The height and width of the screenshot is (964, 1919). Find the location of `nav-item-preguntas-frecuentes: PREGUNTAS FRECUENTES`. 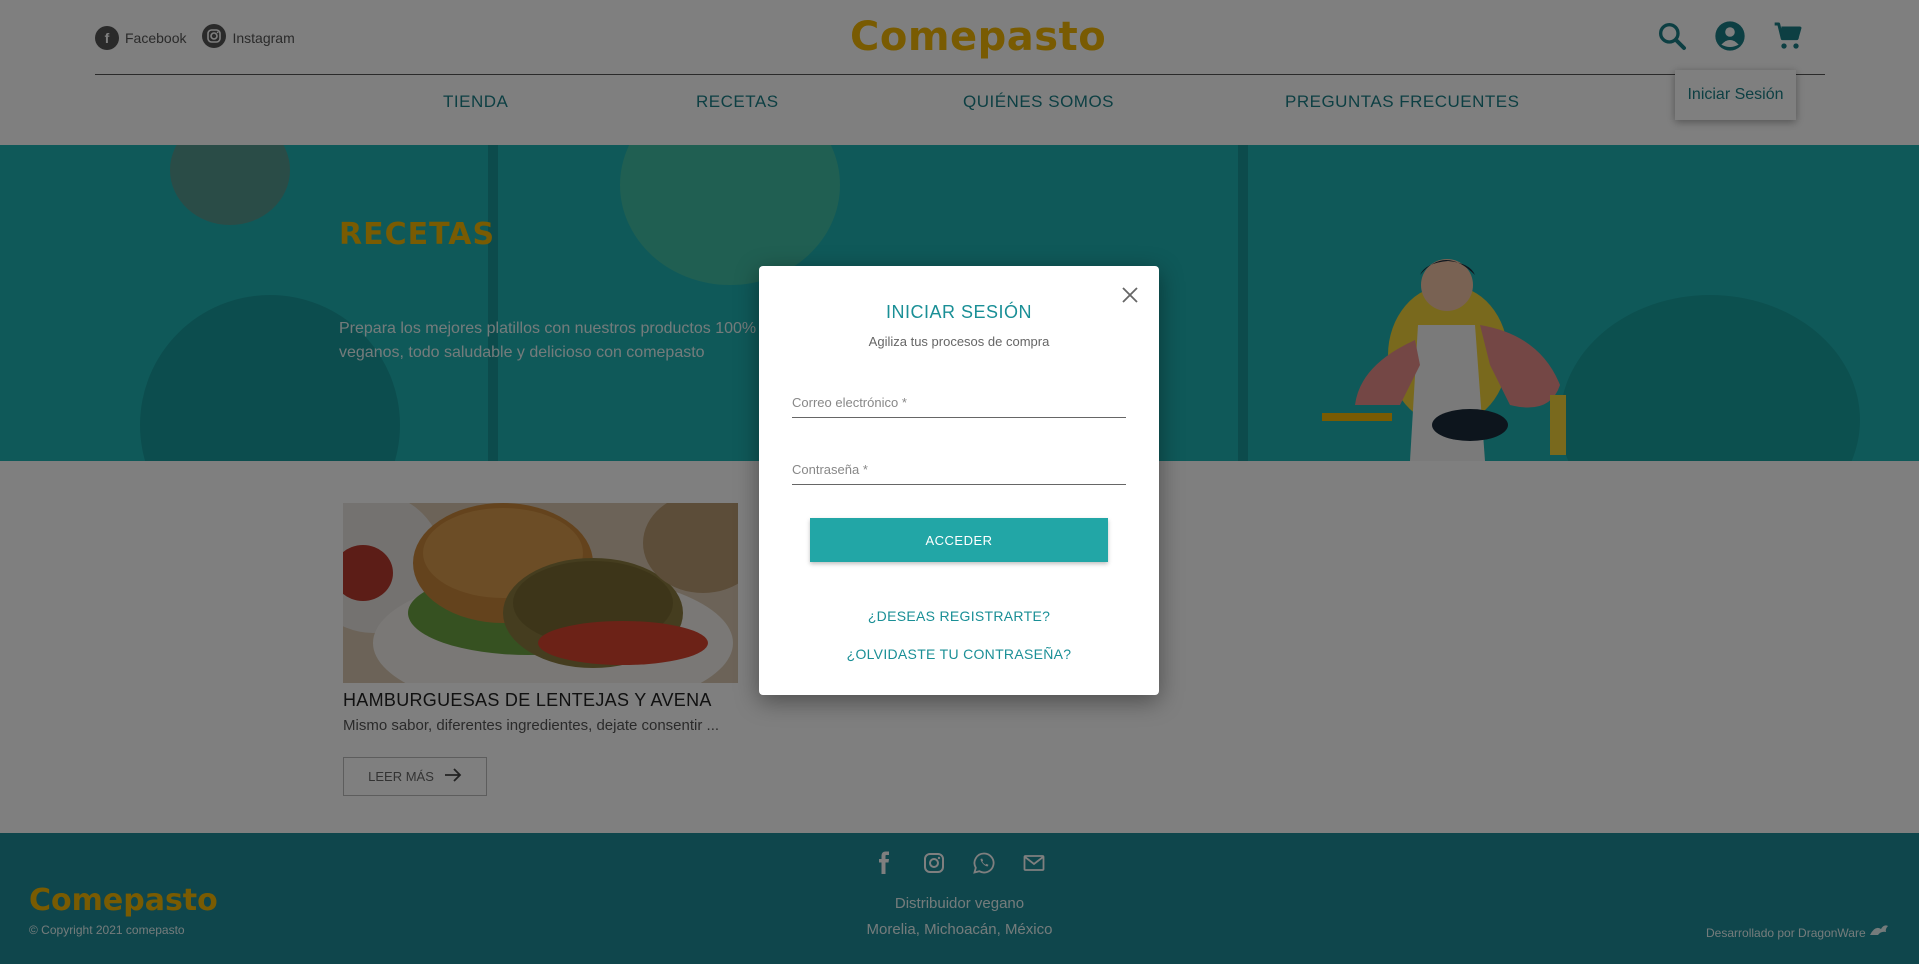

nav-item-preguntas-frecuentes: PREGUNTAS FRECUENTES is located at coordinates (1402, 102).